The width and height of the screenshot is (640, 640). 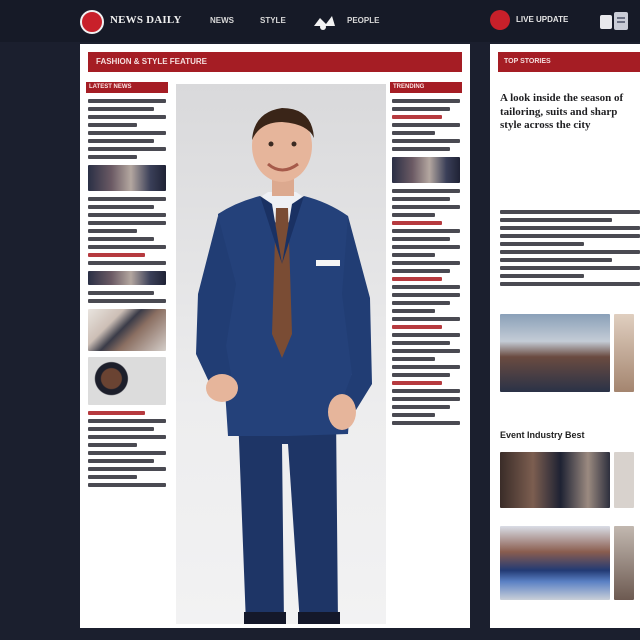 What do you see at coordinates (569, 62) in the screenshot?
I see `side-header-banner: TOP STORIES` at bounding box center [569, 62].